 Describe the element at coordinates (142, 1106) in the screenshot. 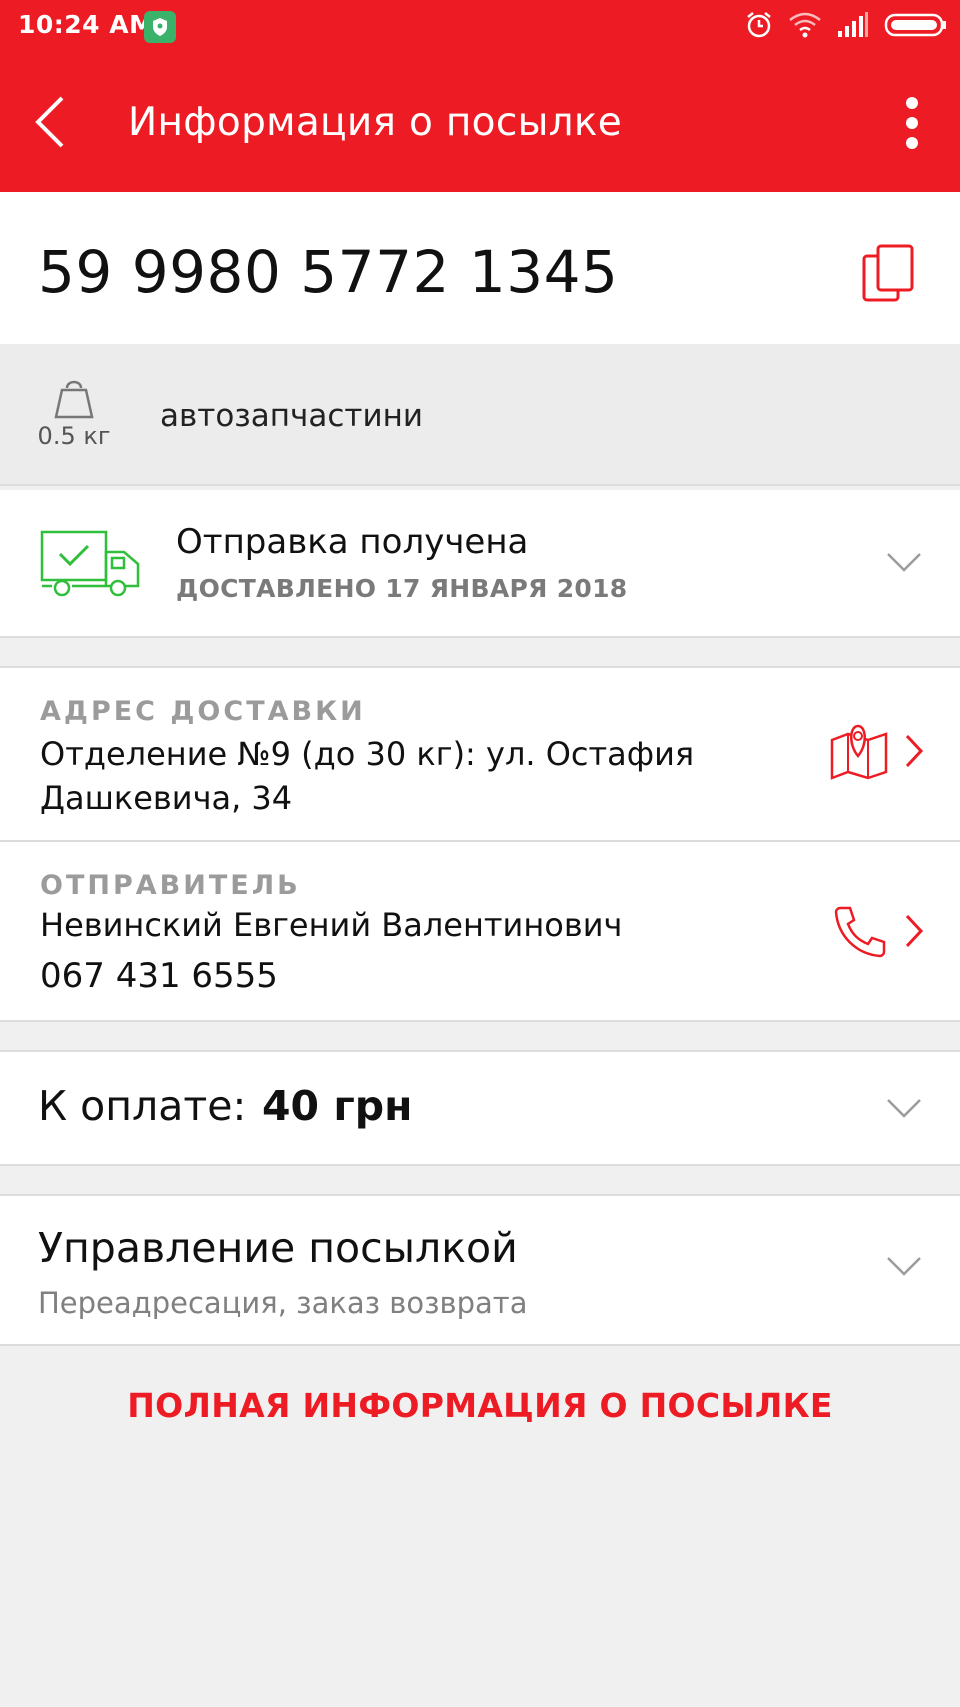

I see `payment-label: К оплате:` at that location.